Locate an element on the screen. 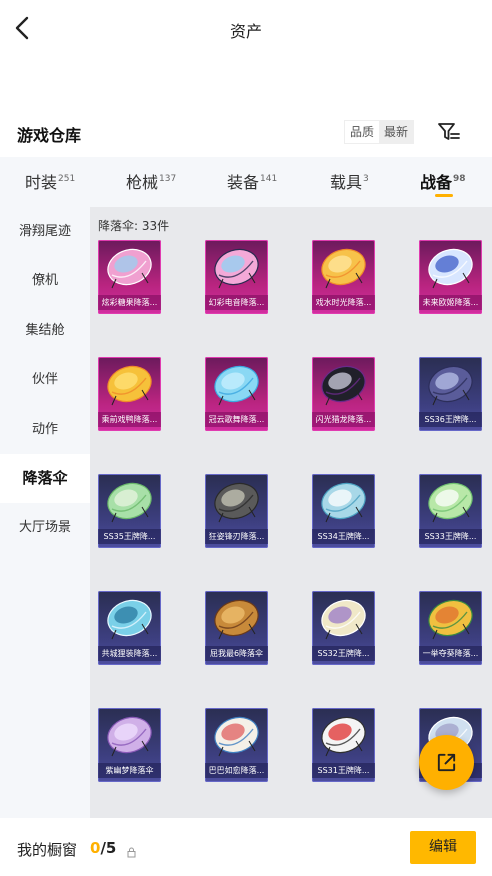 This screenshot has height=876, width=492. sidebar: 滑翔尾迹 僚机 集结舱 伙伴 动作 降落伞 大厅场景 is located at coordinates (45, 512).